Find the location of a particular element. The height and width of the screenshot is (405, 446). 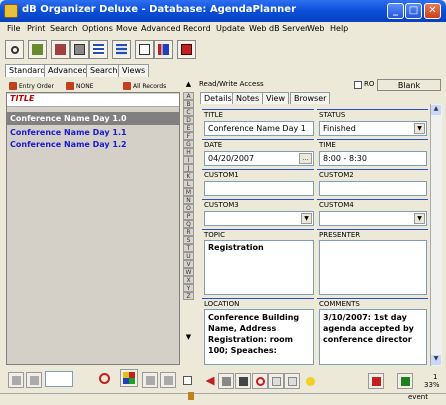

alpha-g: G is located at coordinates (188, 144).